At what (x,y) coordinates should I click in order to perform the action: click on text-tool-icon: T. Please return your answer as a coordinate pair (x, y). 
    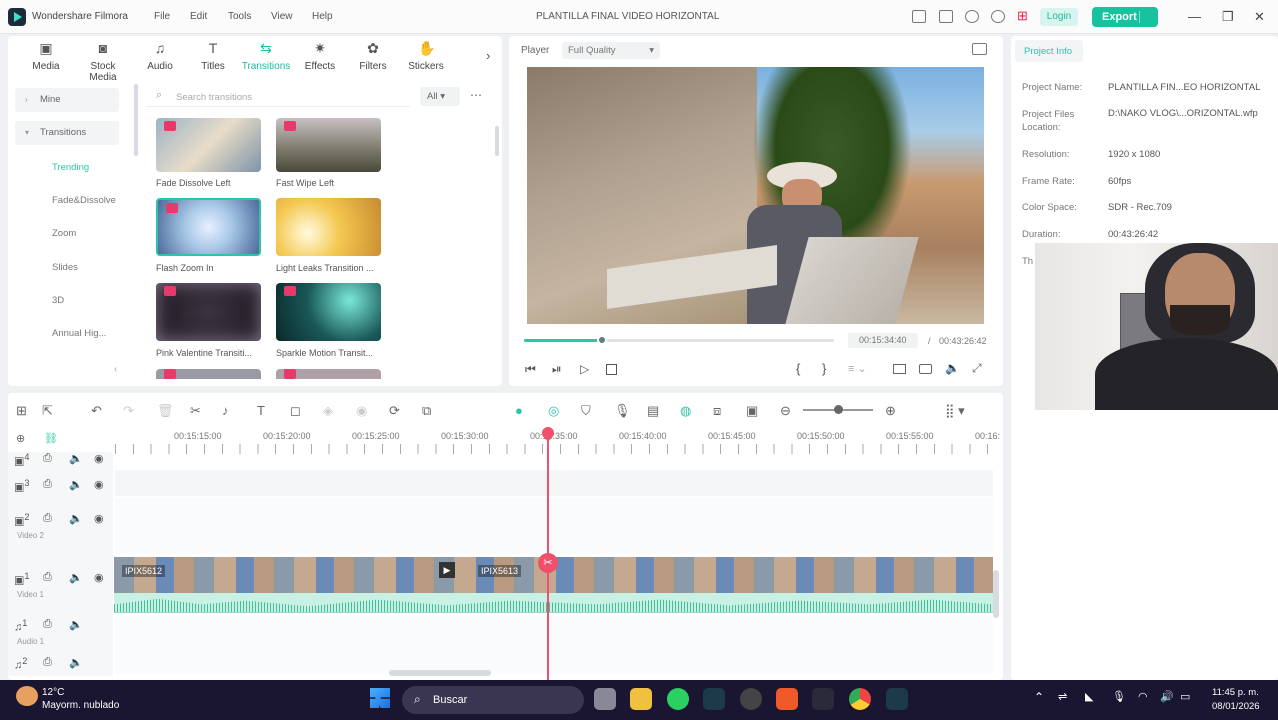
    Looking at the image, I should click on (261, 410).